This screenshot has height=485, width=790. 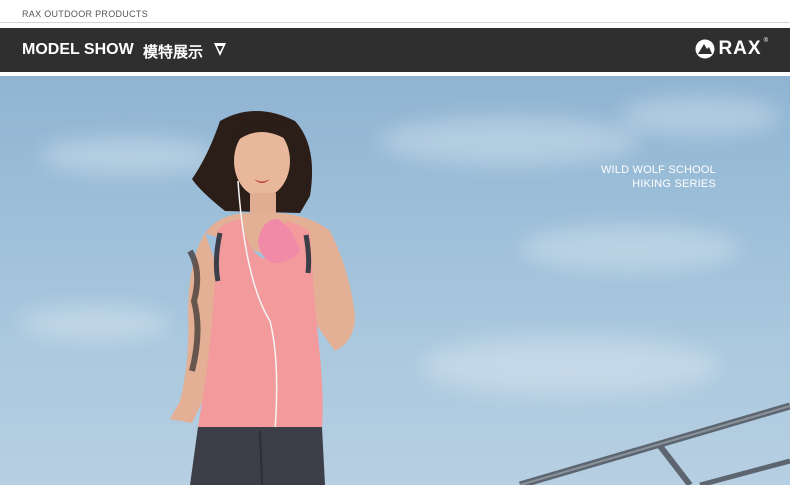 I want to click on banner-title: MODEL SHOW, so click(x=78, y=49).